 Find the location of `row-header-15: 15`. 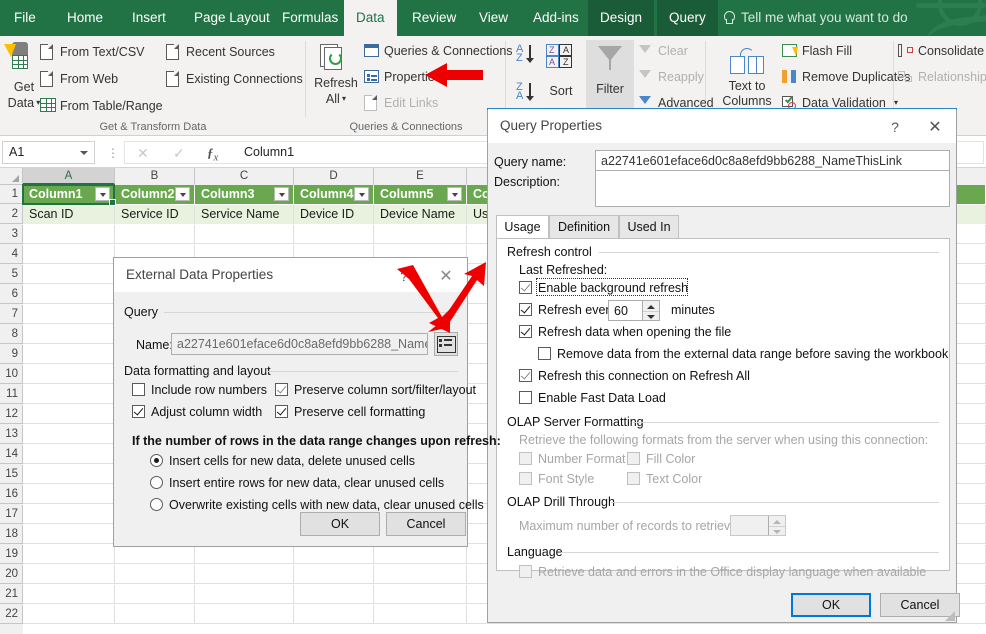

row-header-15: 15 is located at coordinates (11, 474).